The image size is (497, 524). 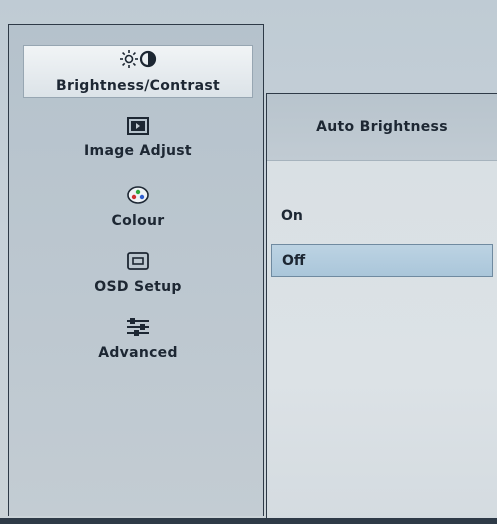 I want to click on menu-item-image-adjust: Image Adjust, so click(x=138, y=138).